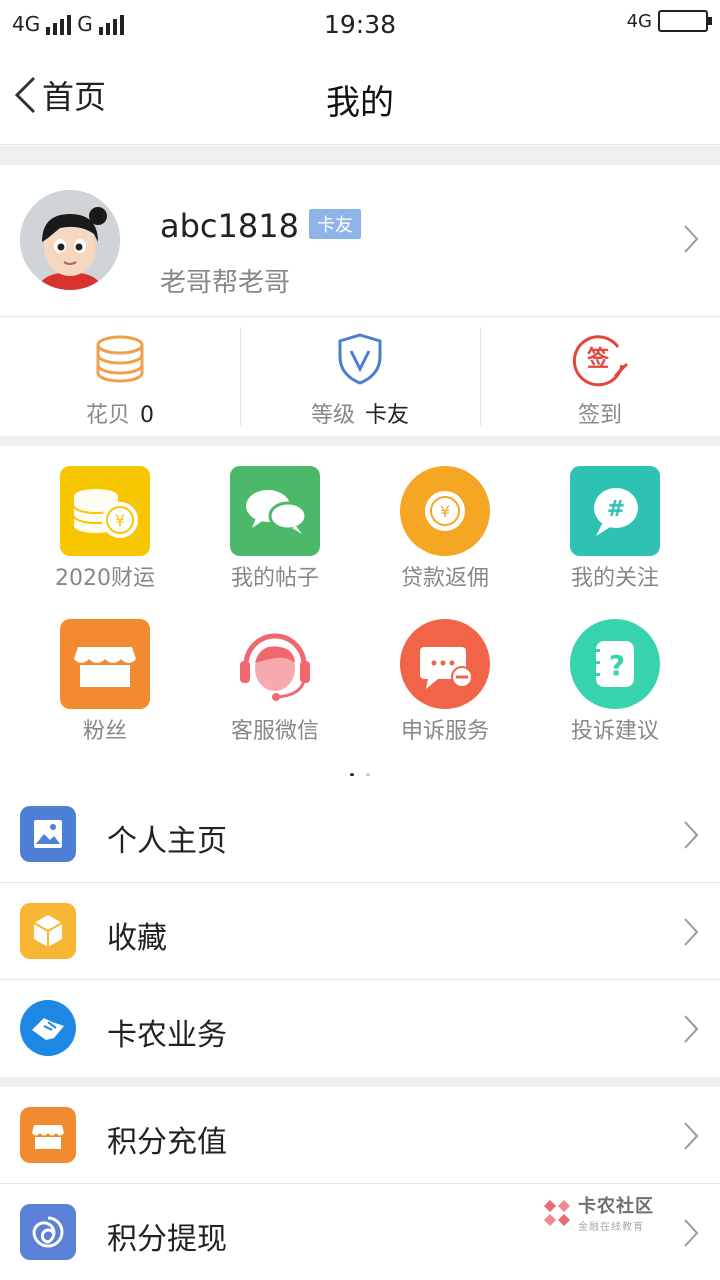 The height and width of the screenshot is (1280, 720). What do you see at coordinates (360, 1028) in the screenshot?
I see `list-item-kanong-business: 卡农业务` at bounding box center [360, 1028].